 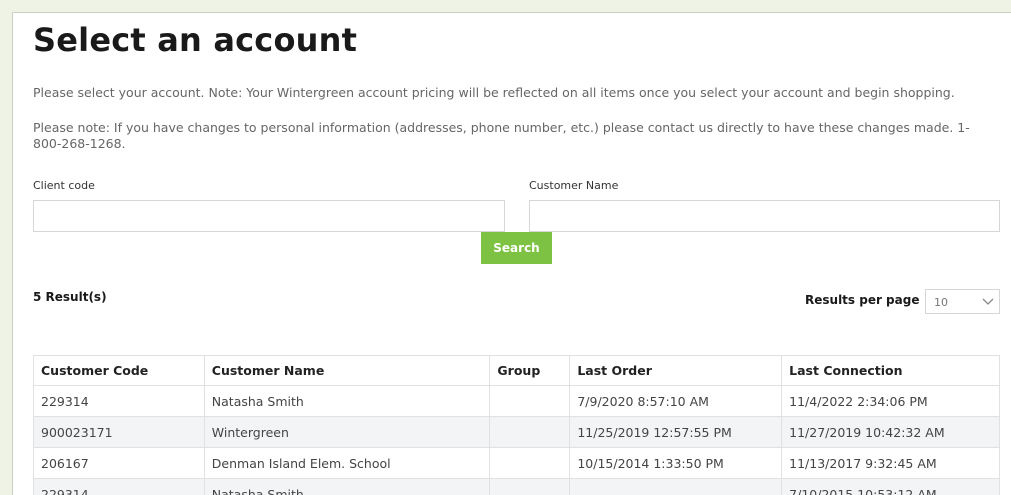 I want to click on header-group: Group, so click(x=530, y=370).